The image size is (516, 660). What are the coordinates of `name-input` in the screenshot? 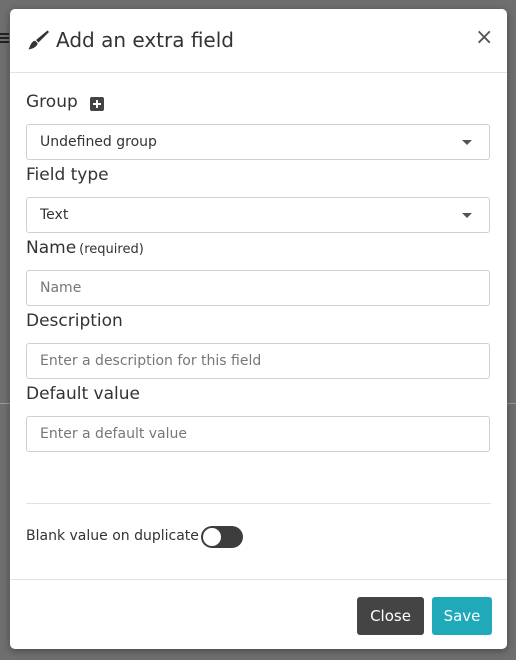 It's located at (258, 288).